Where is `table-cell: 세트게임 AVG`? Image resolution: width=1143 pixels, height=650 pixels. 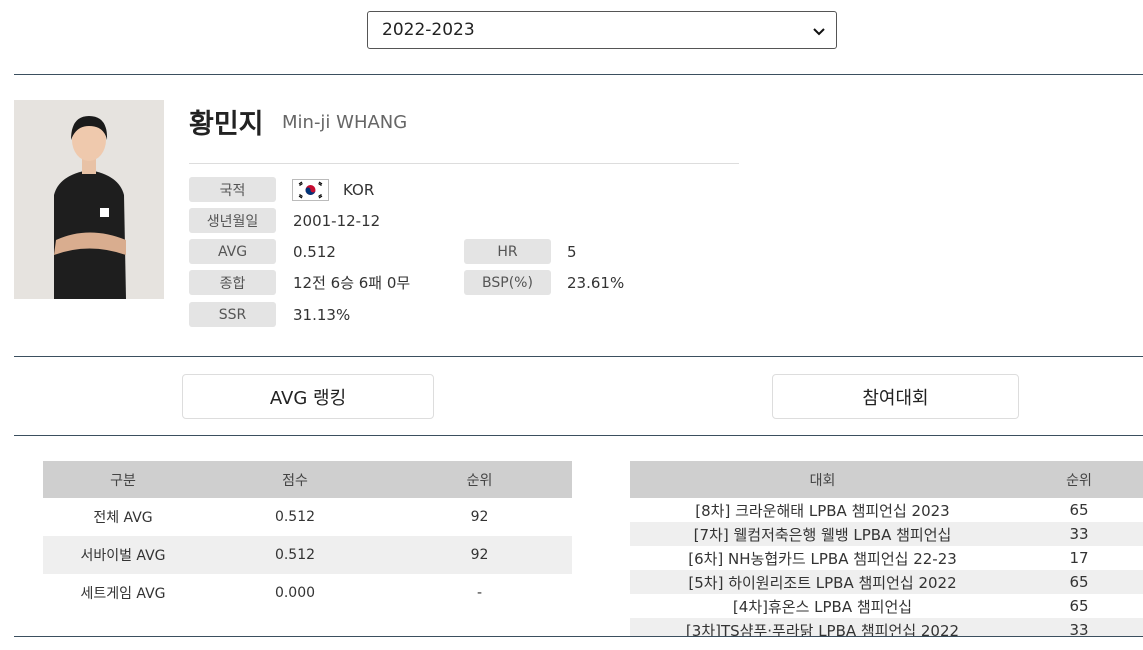
table-cell: 세트게임 AVG is located at coordinates (123, 594).